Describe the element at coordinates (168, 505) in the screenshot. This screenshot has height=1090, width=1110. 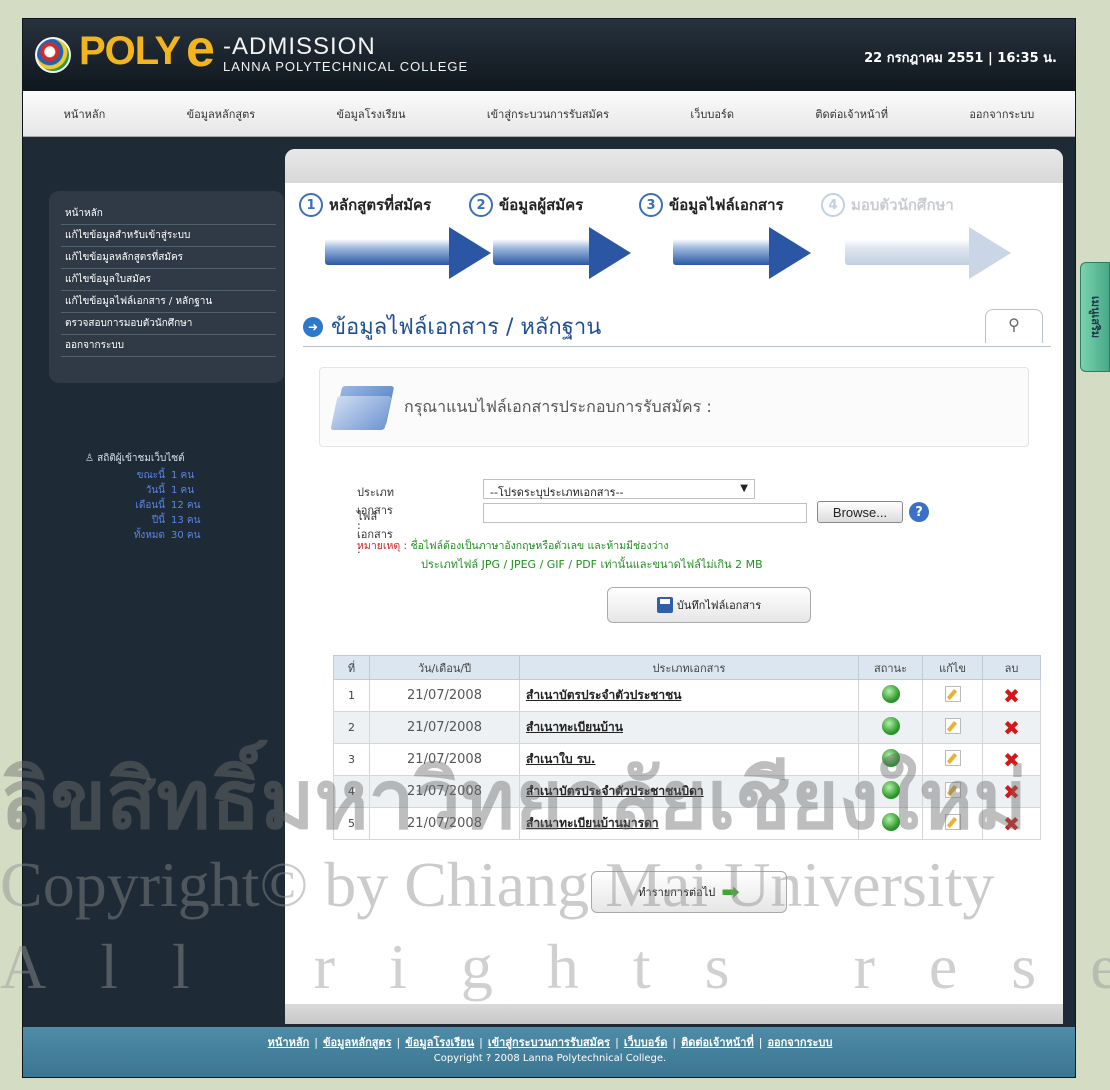
I see `stat-row: เดือนนี้ 12 คน` at that location.